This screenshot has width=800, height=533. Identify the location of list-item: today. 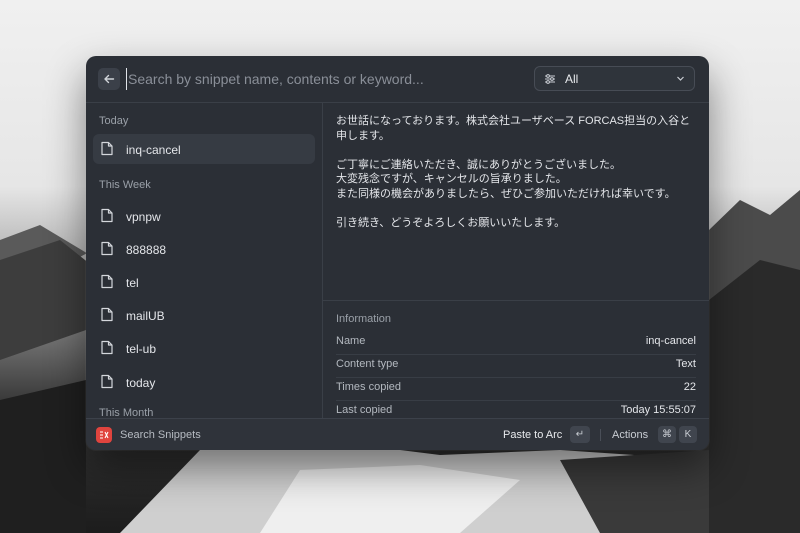
(204, 382).